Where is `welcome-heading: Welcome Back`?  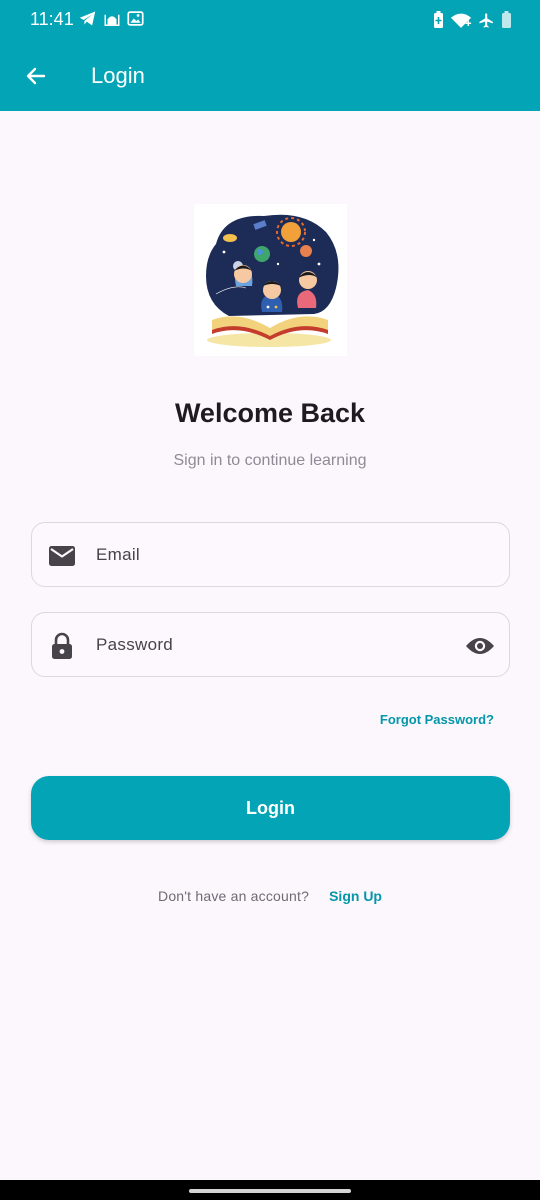
welcome-heading: Welcome Back is located at coordinates (270, 413).